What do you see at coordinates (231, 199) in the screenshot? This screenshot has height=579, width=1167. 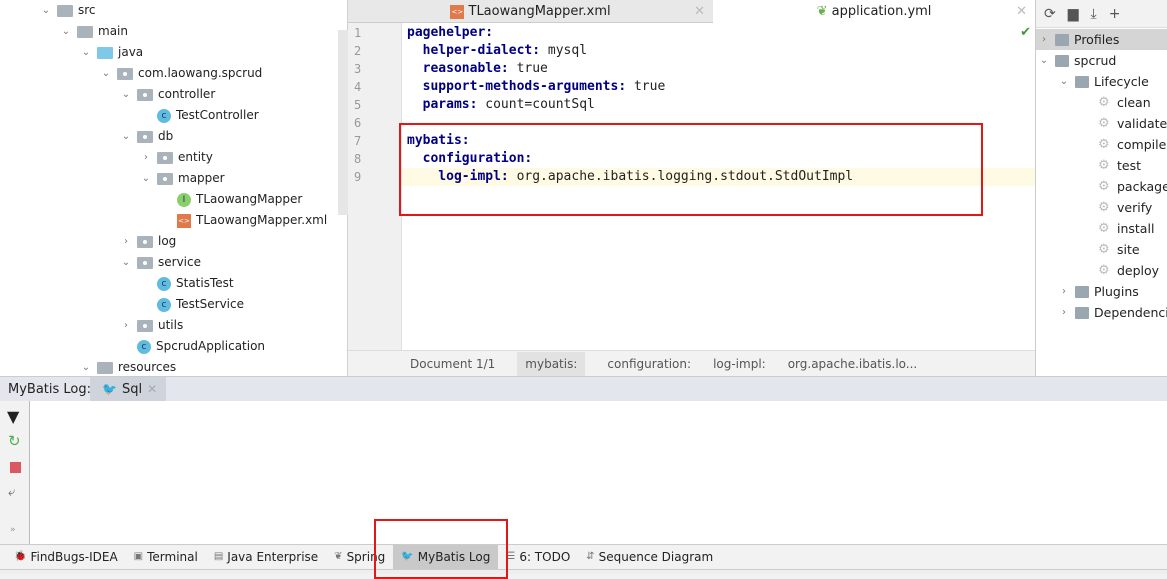 I see `tree-item: I TLaowangMapper` at bounding box center [231, 199].